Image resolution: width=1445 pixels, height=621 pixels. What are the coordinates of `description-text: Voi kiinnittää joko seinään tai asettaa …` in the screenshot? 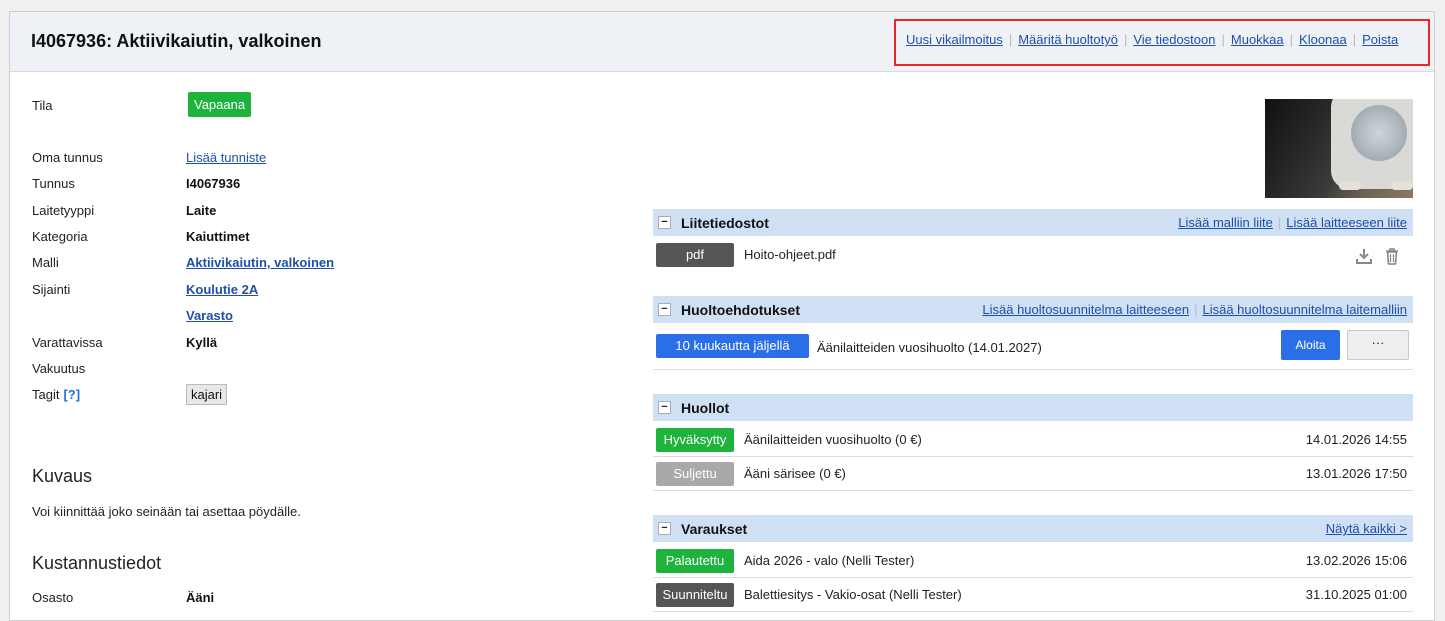 It's located at (166, 511).